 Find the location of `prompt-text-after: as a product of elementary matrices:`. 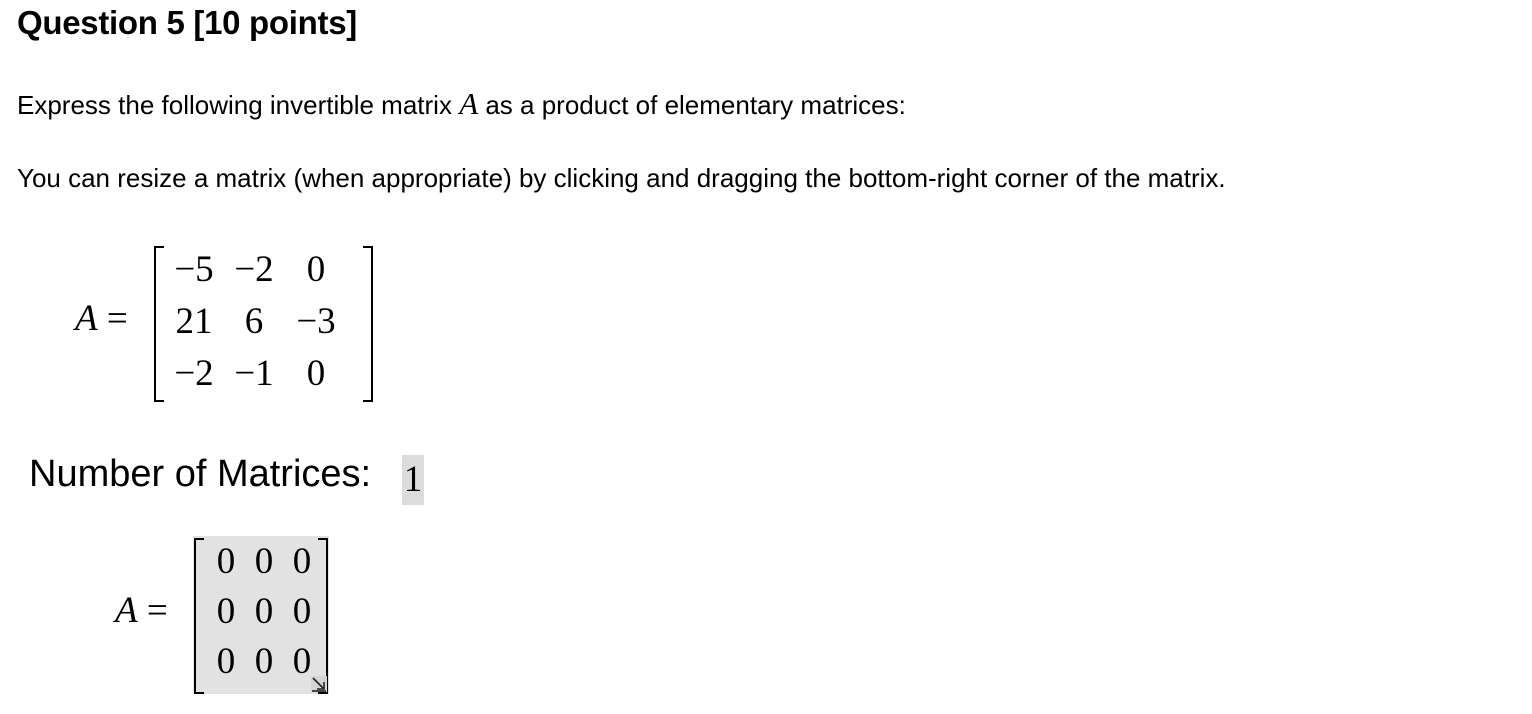

prompt-text-after: as a product of elementary matrices: is located at coordinates (692, 105).